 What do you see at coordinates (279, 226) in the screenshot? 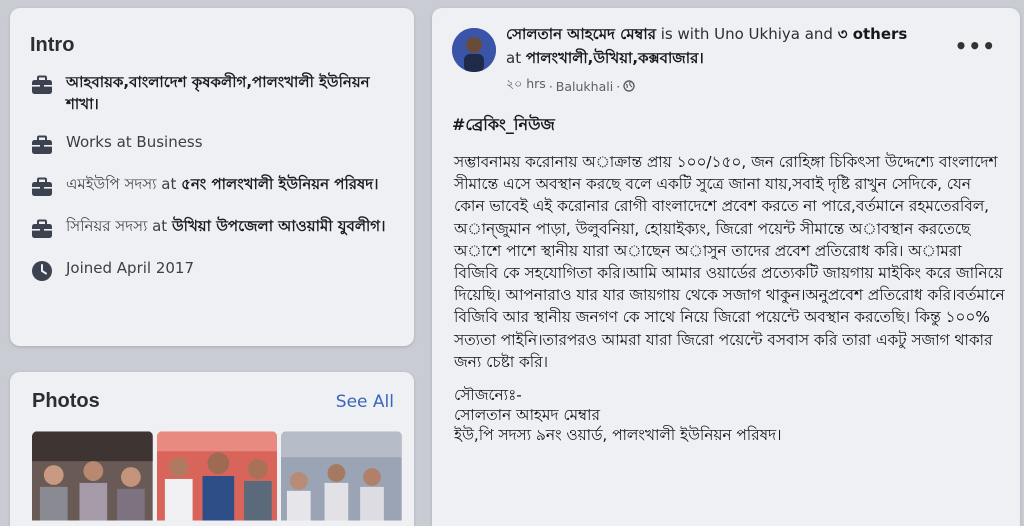
I see `intro-item-link: উখিয়া উপজেলা আওয়ামী যুবলীগ।` at bounding box center [279, 226].